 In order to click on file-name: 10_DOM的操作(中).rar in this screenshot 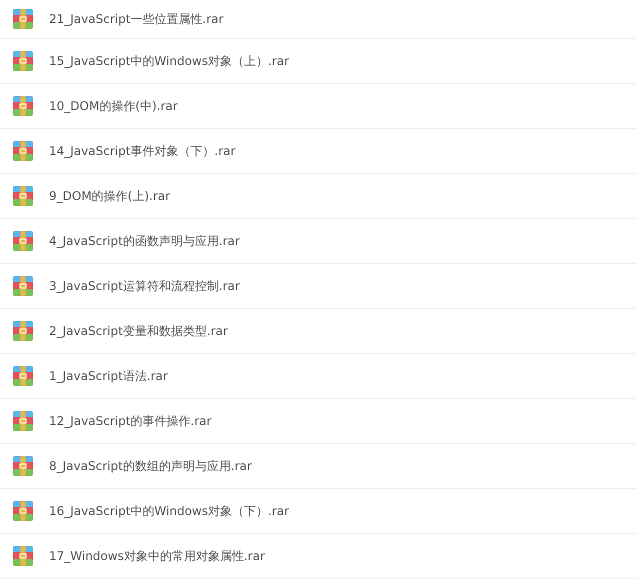, I will do `click(113, 106)`.